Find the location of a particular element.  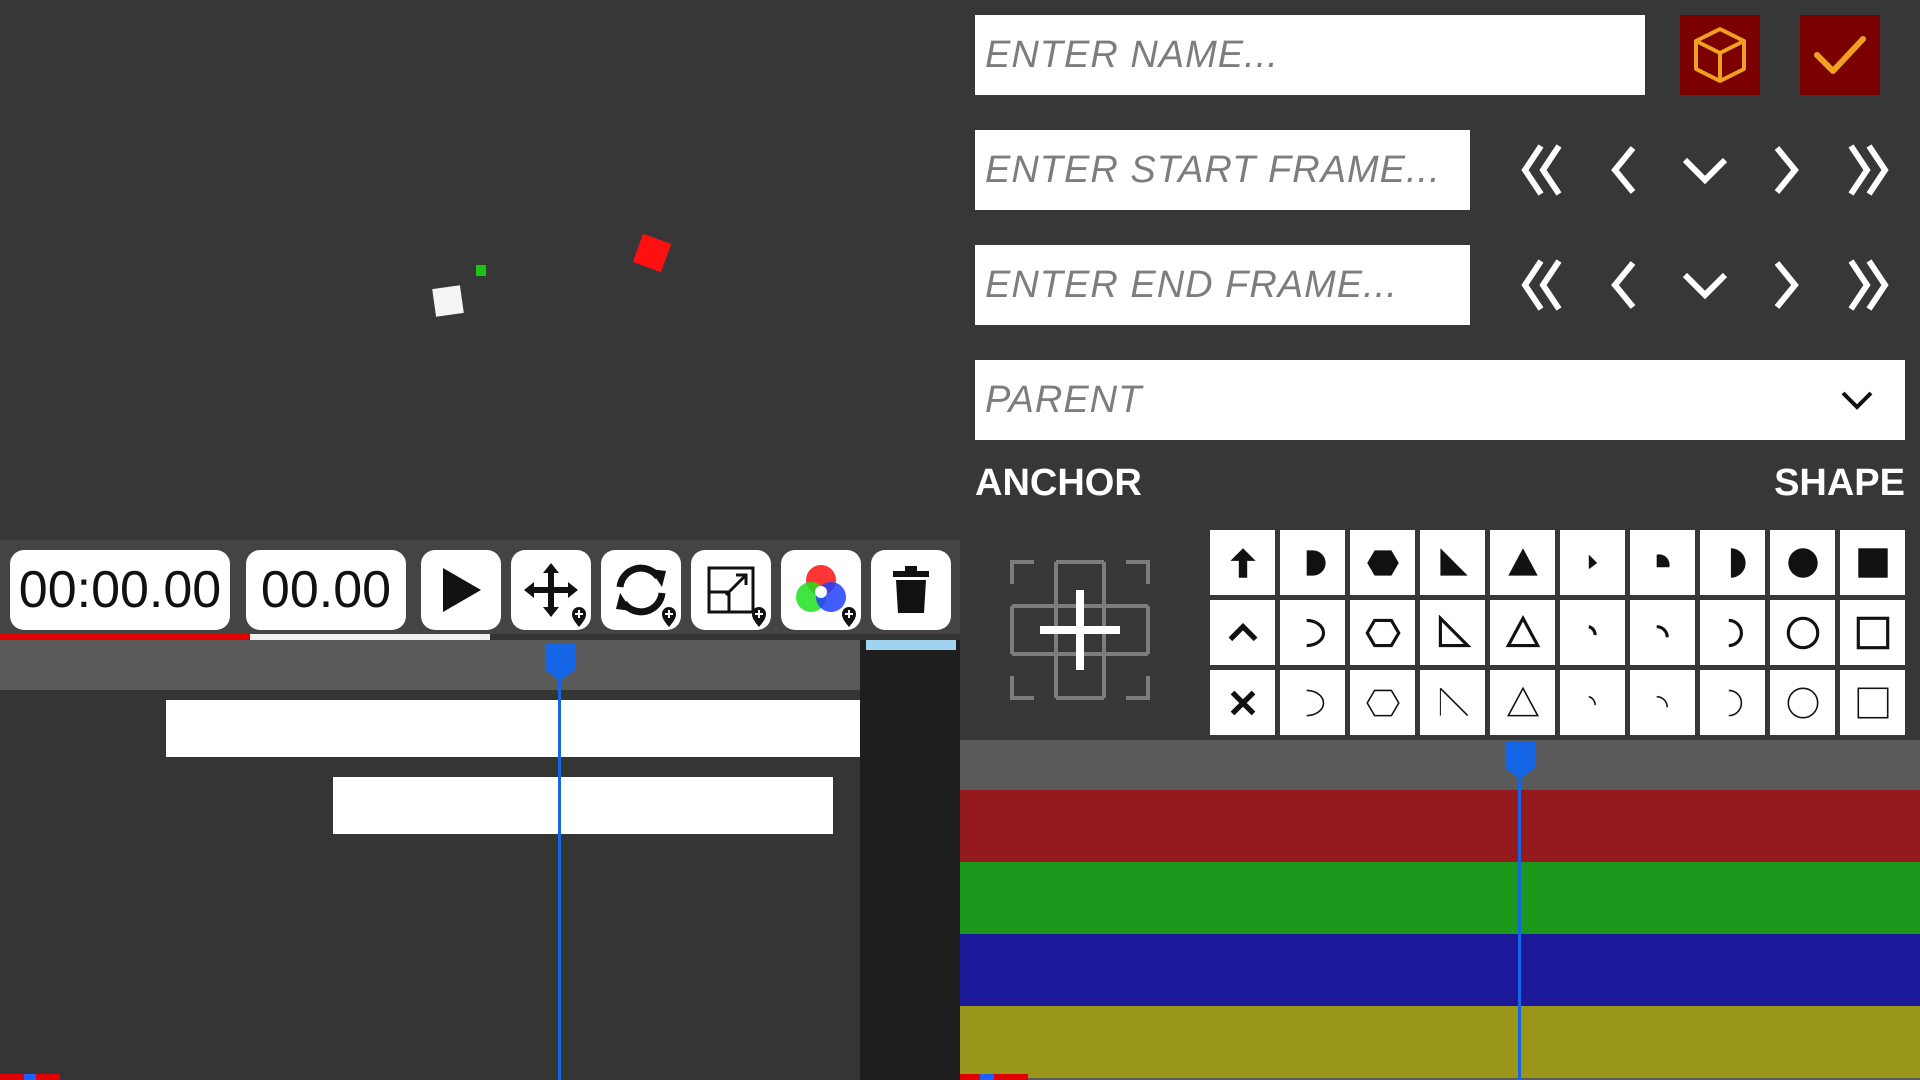

parent-dropdown: PARENT is located at coordinates (1440, 400).